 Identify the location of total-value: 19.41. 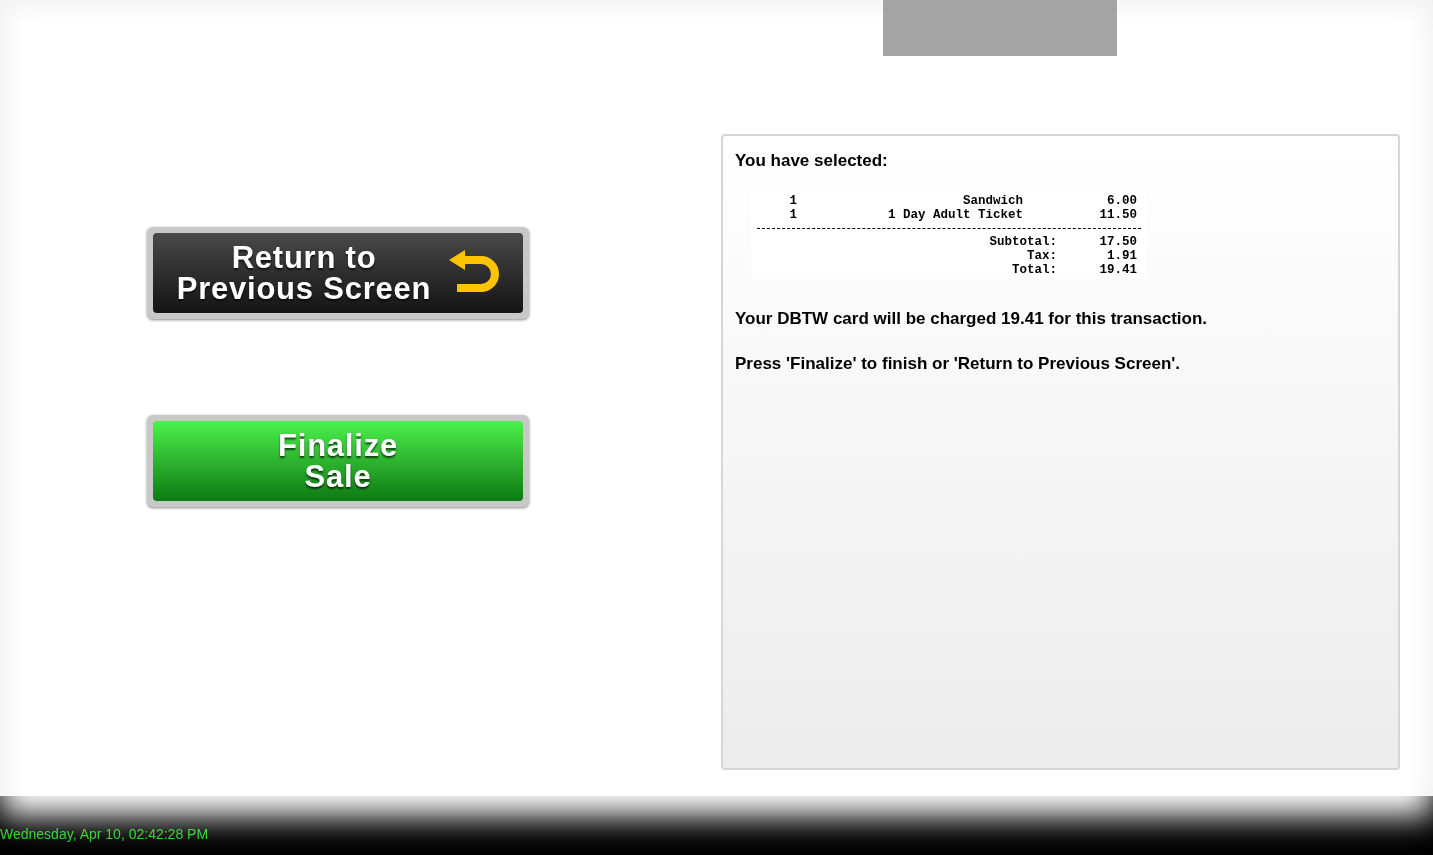
(1117, 269).